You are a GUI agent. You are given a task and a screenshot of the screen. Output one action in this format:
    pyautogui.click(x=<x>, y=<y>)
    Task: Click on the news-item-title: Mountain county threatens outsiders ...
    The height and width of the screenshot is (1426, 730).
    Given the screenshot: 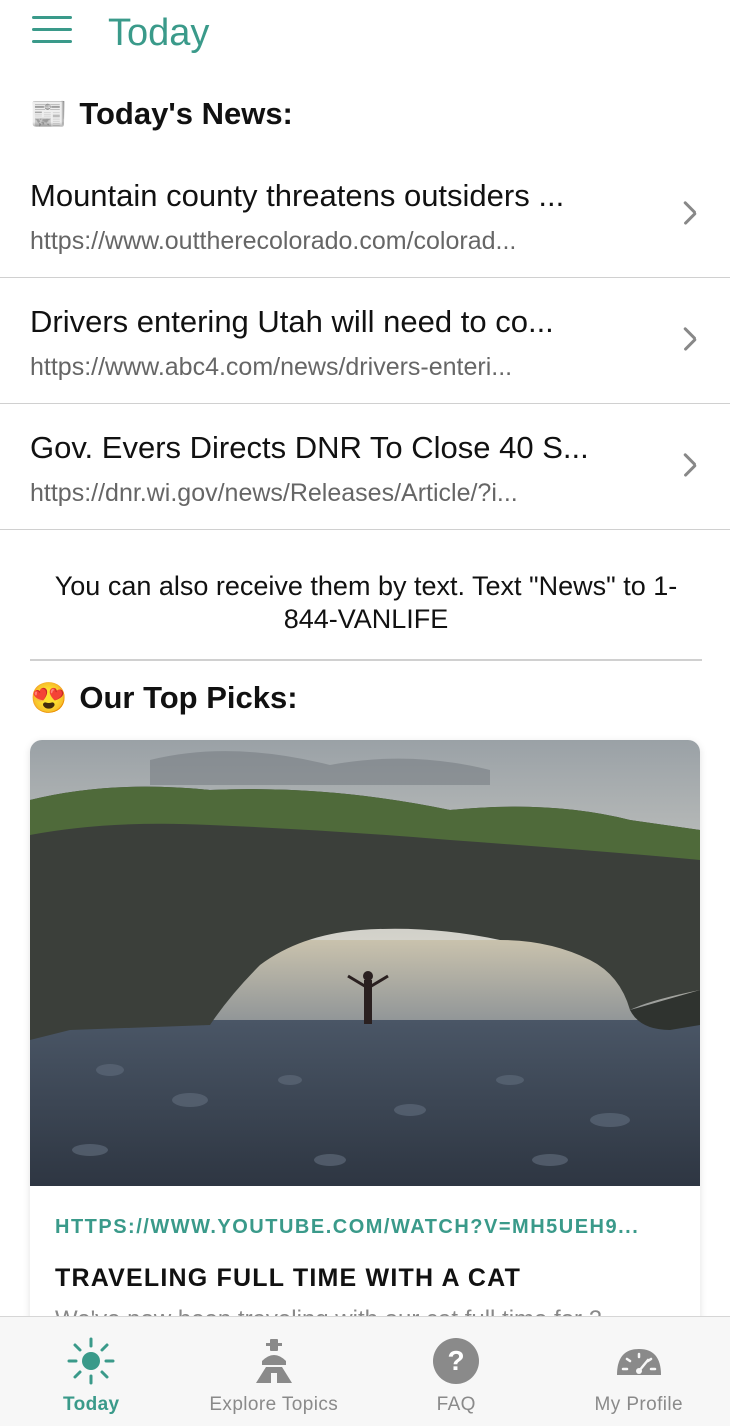 What is the action you would take?
    pyautogui.click(x=297, y=195)
    